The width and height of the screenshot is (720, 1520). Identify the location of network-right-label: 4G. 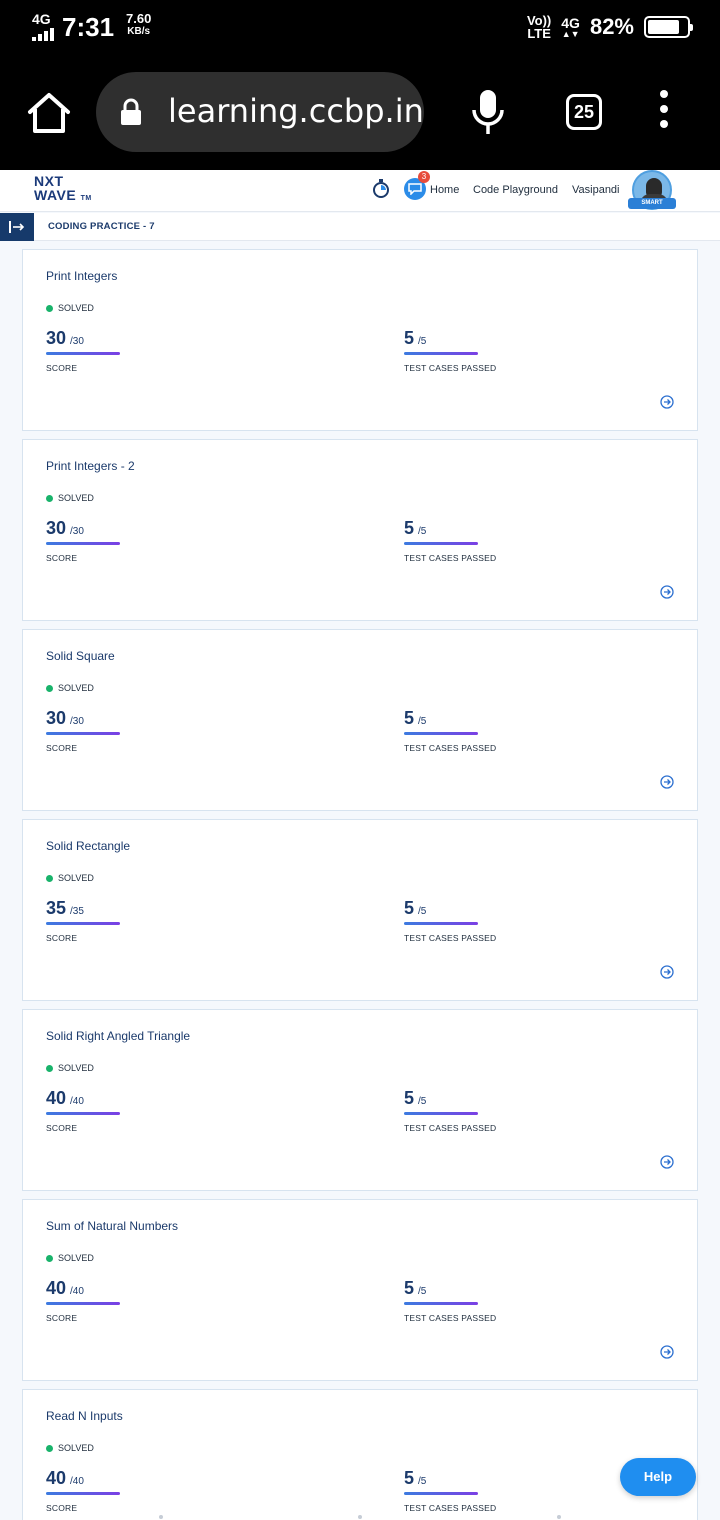
(570, 22).